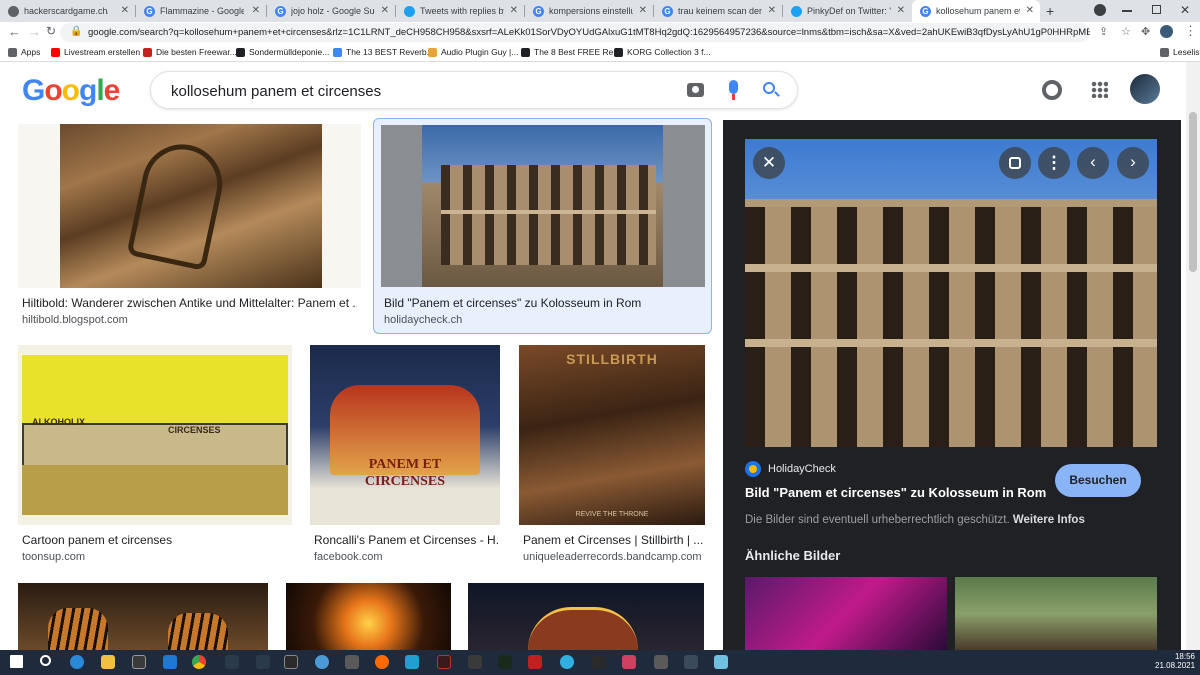 The image size is (1200, 675). What do you see at coordinates (733, 90) in the screenshot?
I see `microphone-icon` at bounding box center [733, 90].